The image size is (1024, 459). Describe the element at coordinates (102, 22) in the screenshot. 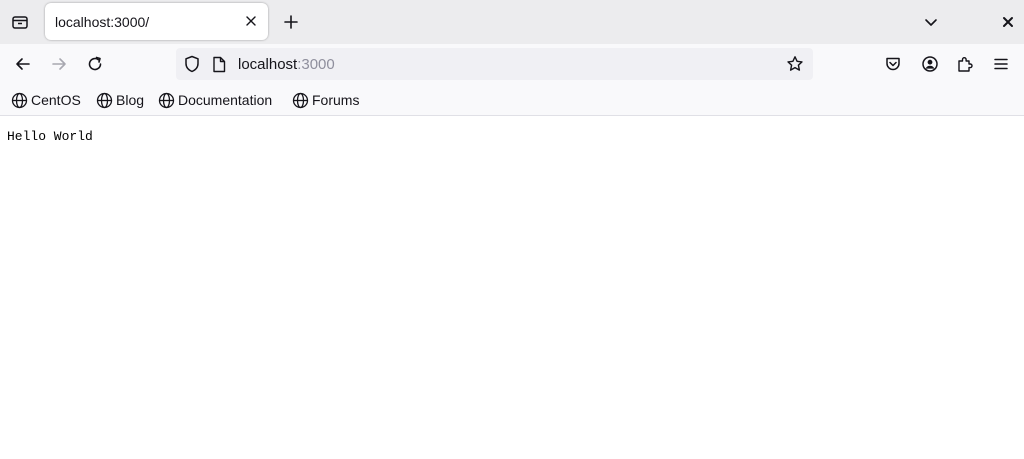

I see `tab-title: localhost:3000/` at that location.